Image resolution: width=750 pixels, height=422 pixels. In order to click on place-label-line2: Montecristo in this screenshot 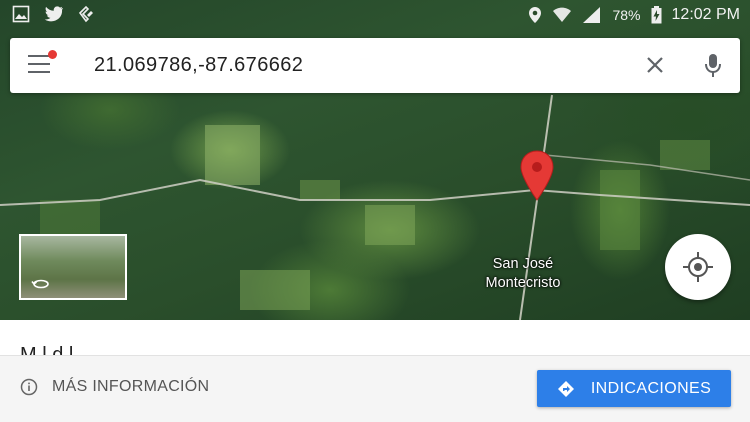, I will do `click(523, 283)`.